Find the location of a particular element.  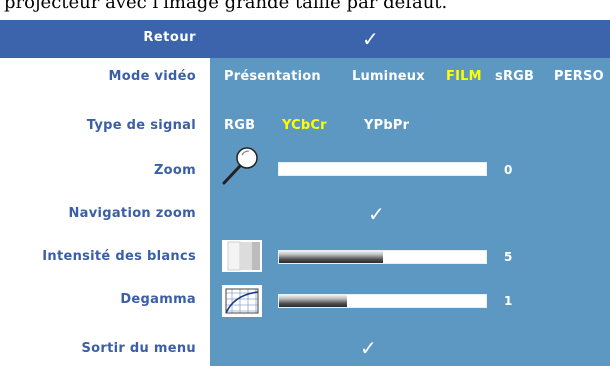

video-mode-option-srgb: sRGB is located at coordinates (514, 76).